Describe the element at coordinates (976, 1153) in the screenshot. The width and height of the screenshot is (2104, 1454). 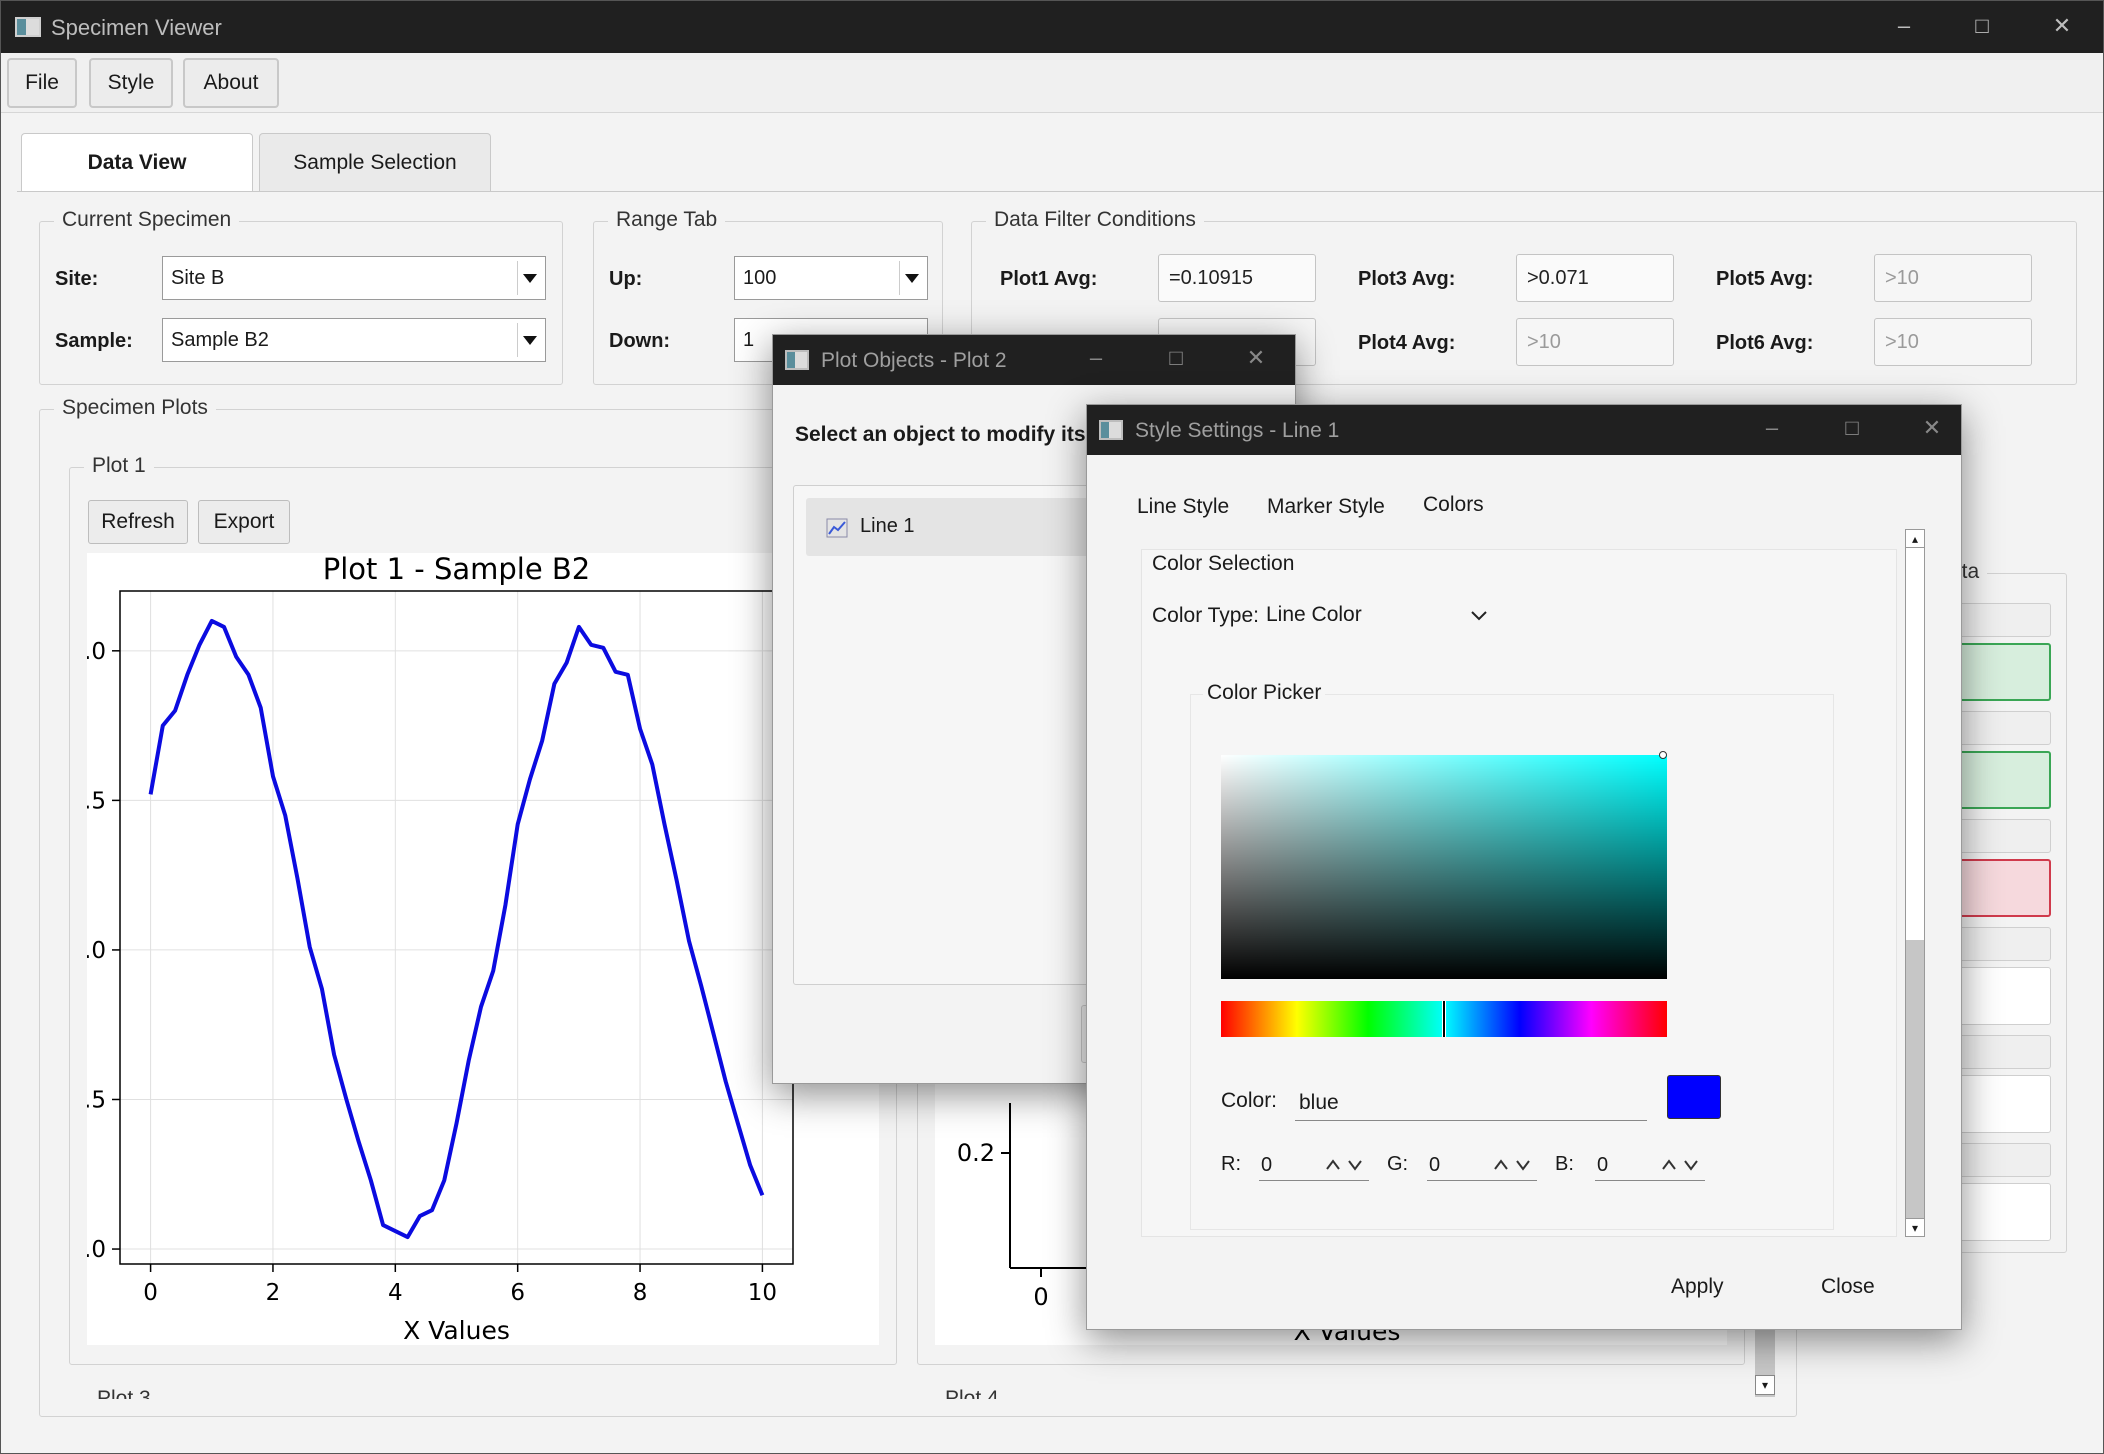
I see `plot2-y-tick-label: 0.2` at that location.